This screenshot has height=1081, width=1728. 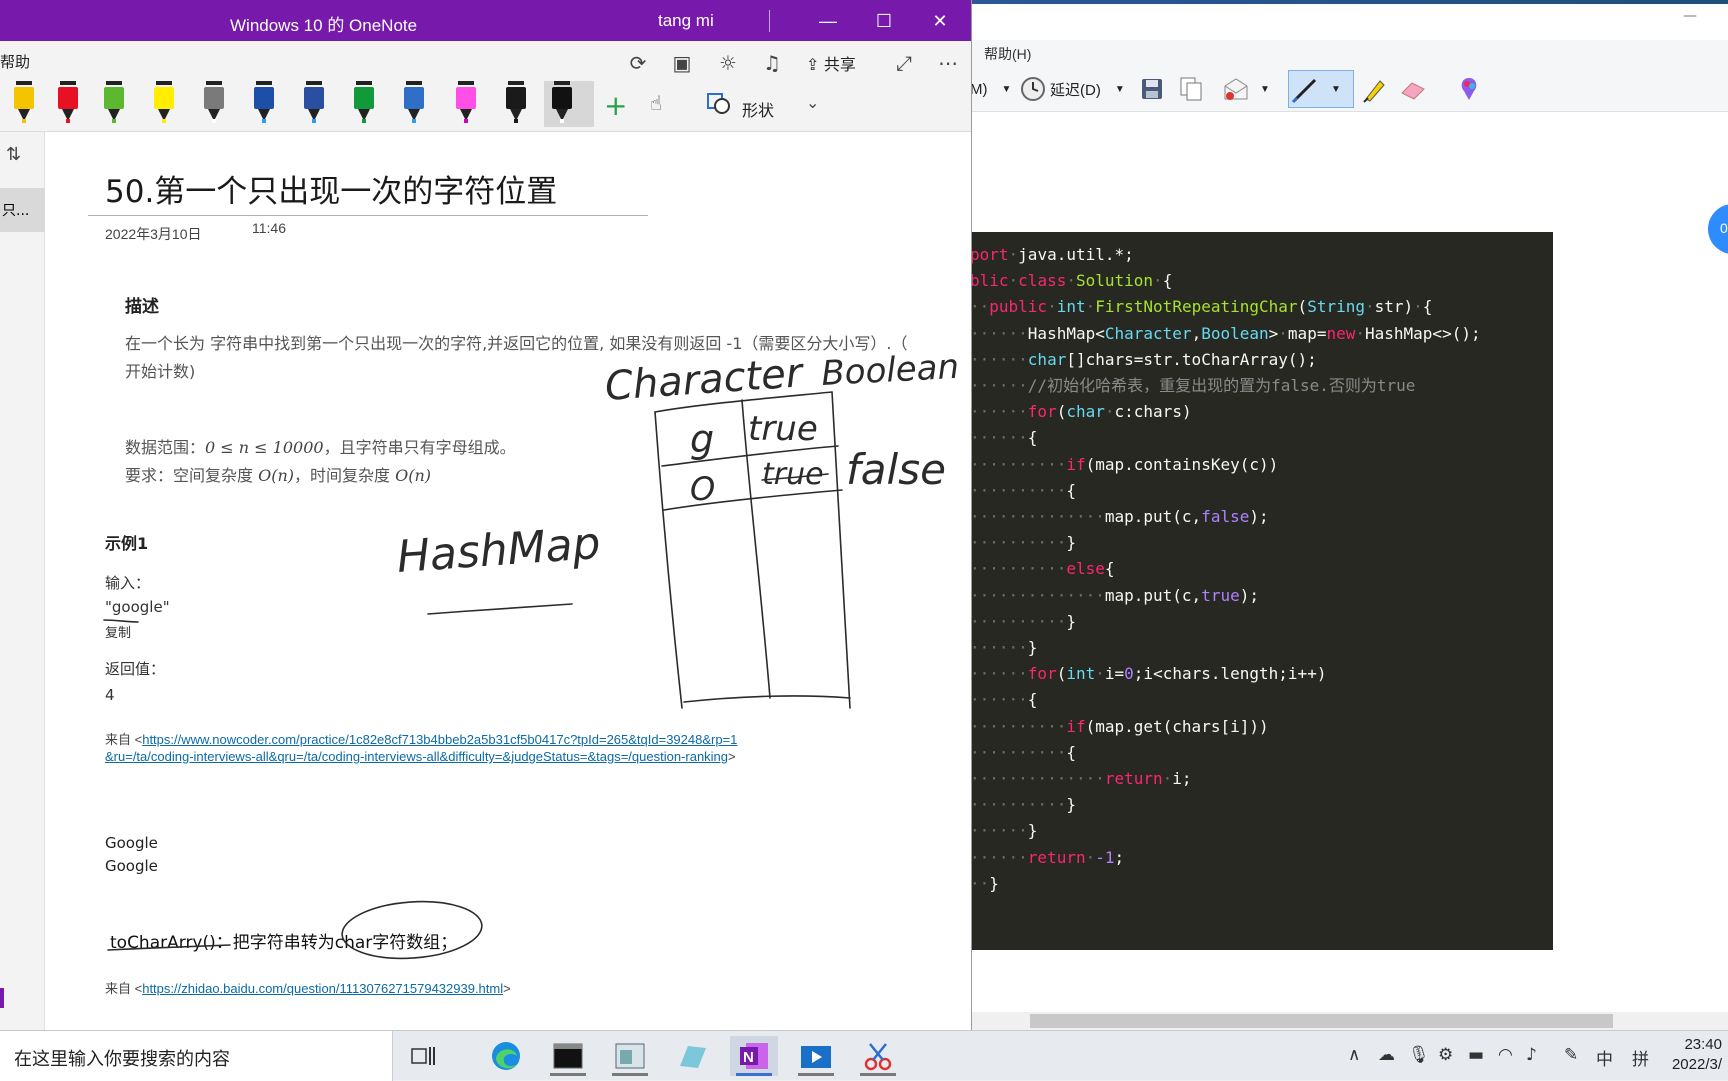 I want to click on ink-table-bottom, so click(x=767, y=699).